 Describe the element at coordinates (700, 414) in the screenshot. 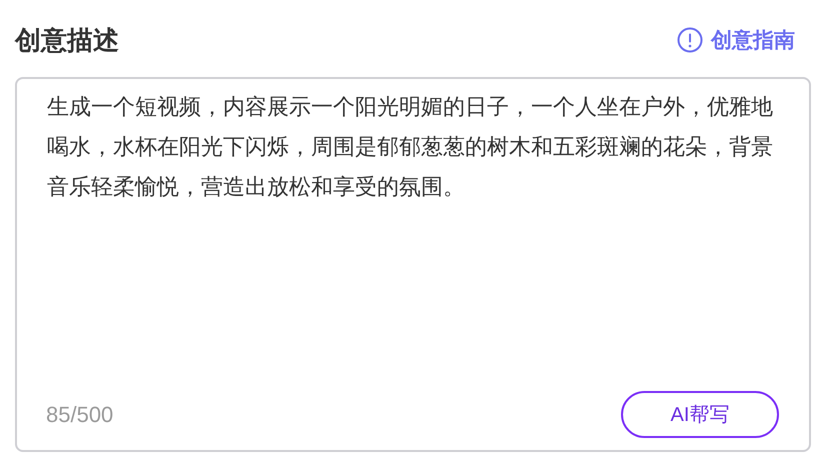

I see `ai-write-button: AI帮写` at that location.